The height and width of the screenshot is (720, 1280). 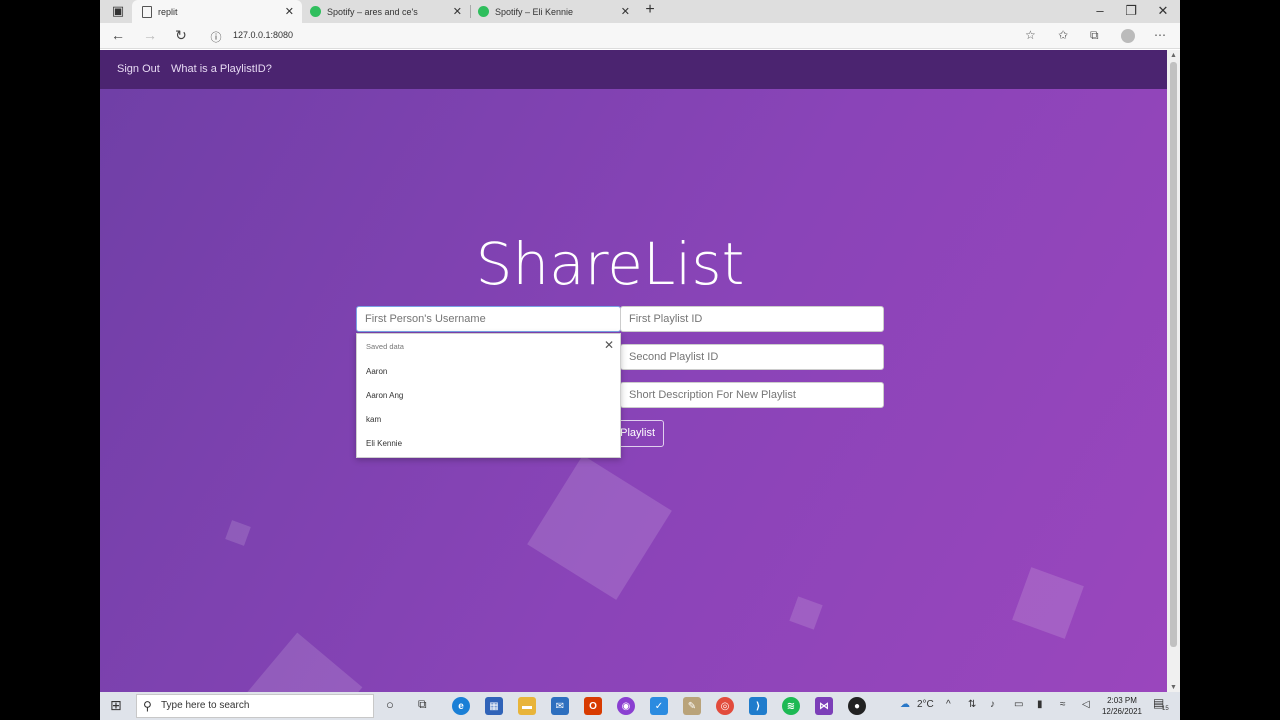 What do you see at coordinates (1122, 700) in the screenshot?
I see `clock-time: 2:03 PM` at bounding box center [1122, 700].